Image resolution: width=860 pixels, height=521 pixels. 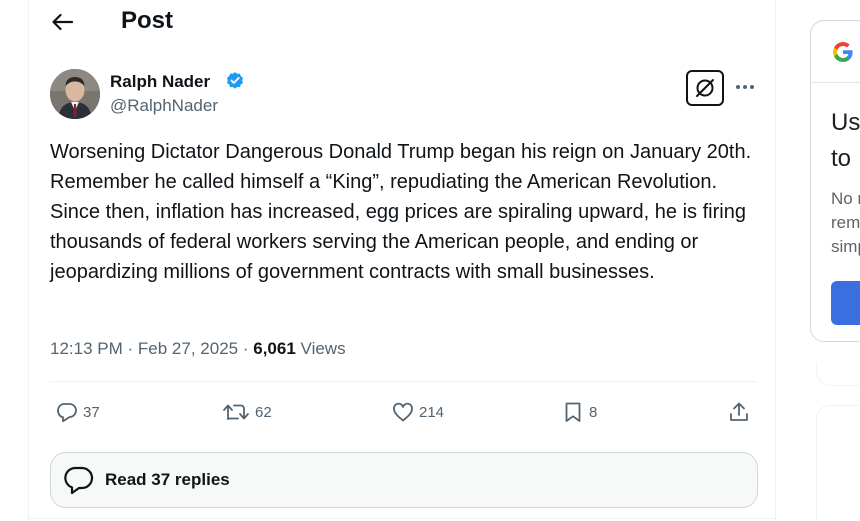 I want to click on read-replies-label: Read 37 replies, so click(x=167, y=479).